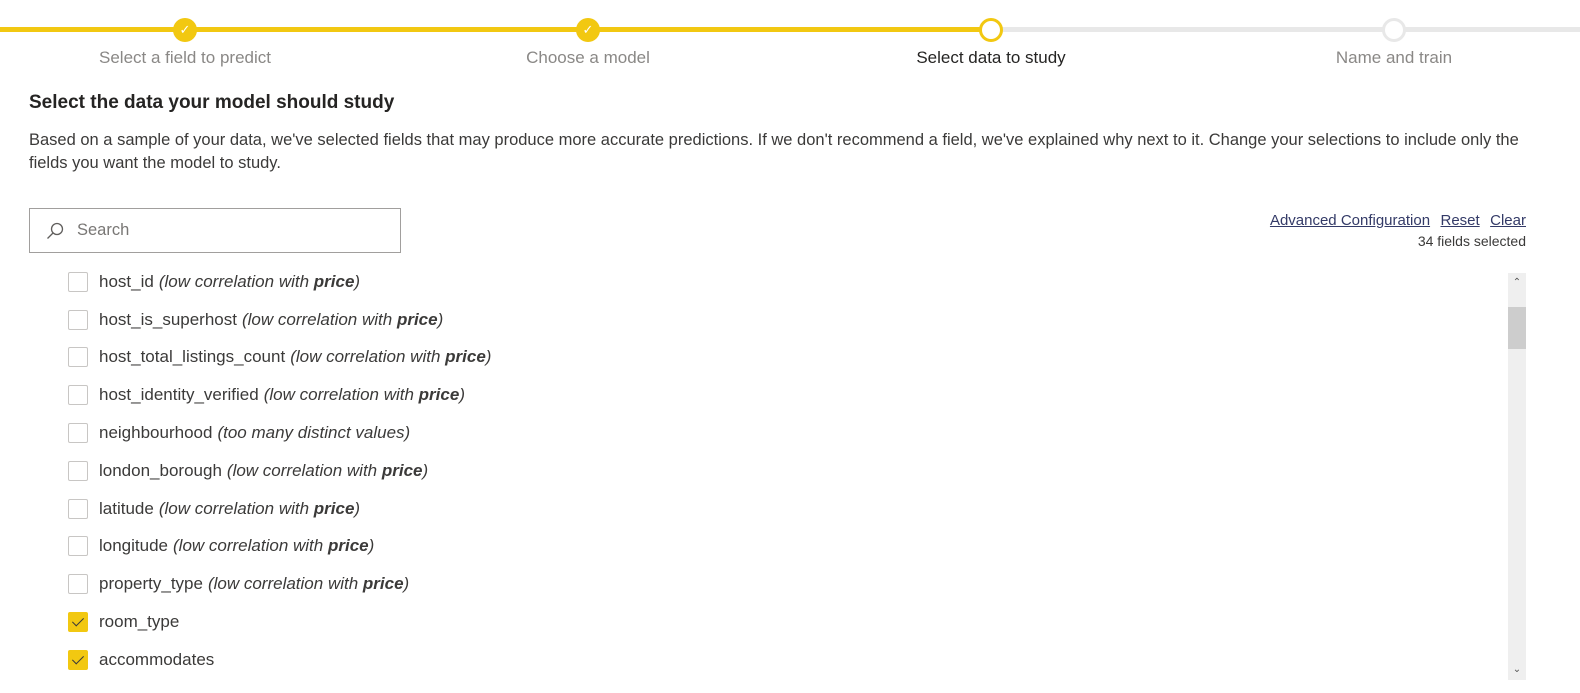 This screenshot has width=1580, height=693. I want to click on advanced-configuration-link: Advanced Configuration, so click(1350, 220).